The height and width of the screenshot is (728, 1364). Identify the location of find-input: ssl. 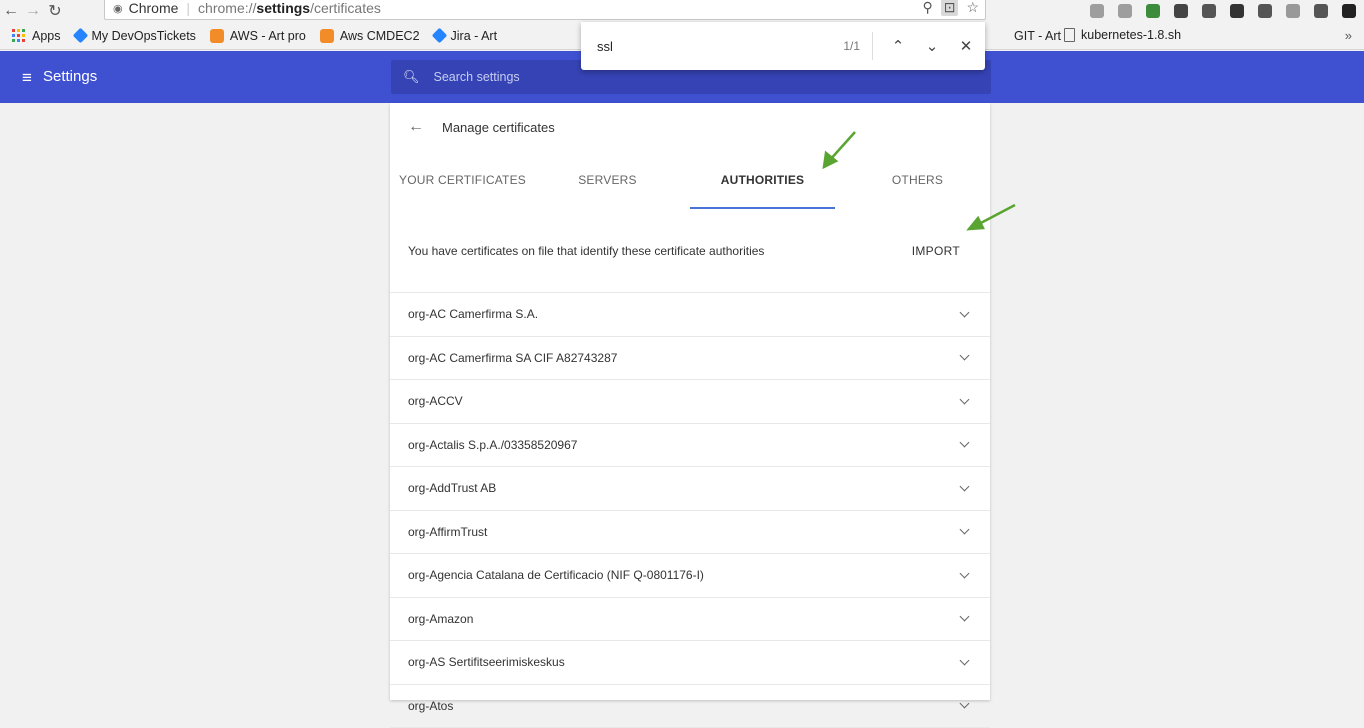
(702, 46).